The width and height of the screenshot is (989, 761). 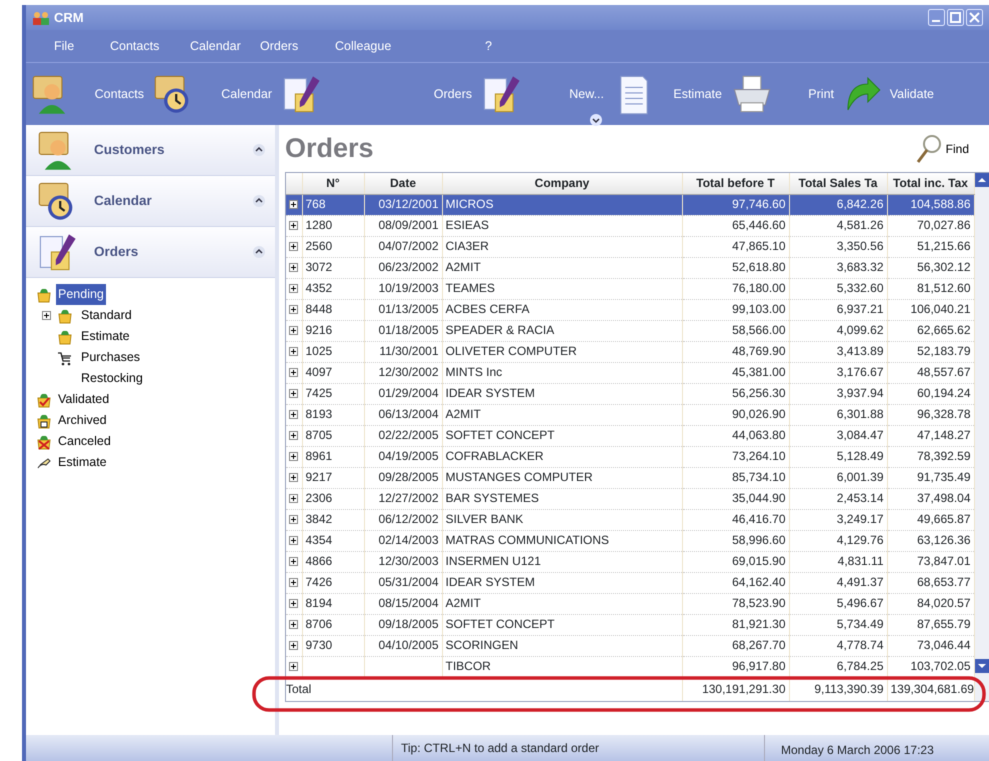 What do you see at coordinates (150, 150) in the screenshot?
I see `sidebar-panel: Customers` at bounding box center [150, 150].